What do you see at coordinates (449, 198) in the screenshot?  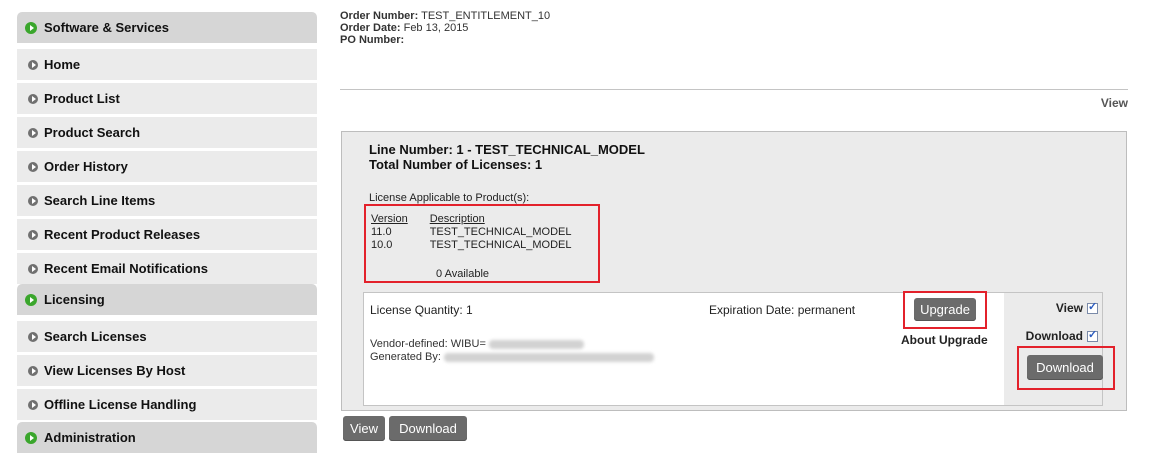 I see `applicable-products-label: License Applicable to Product(s):` at bounding box center [449, 198].